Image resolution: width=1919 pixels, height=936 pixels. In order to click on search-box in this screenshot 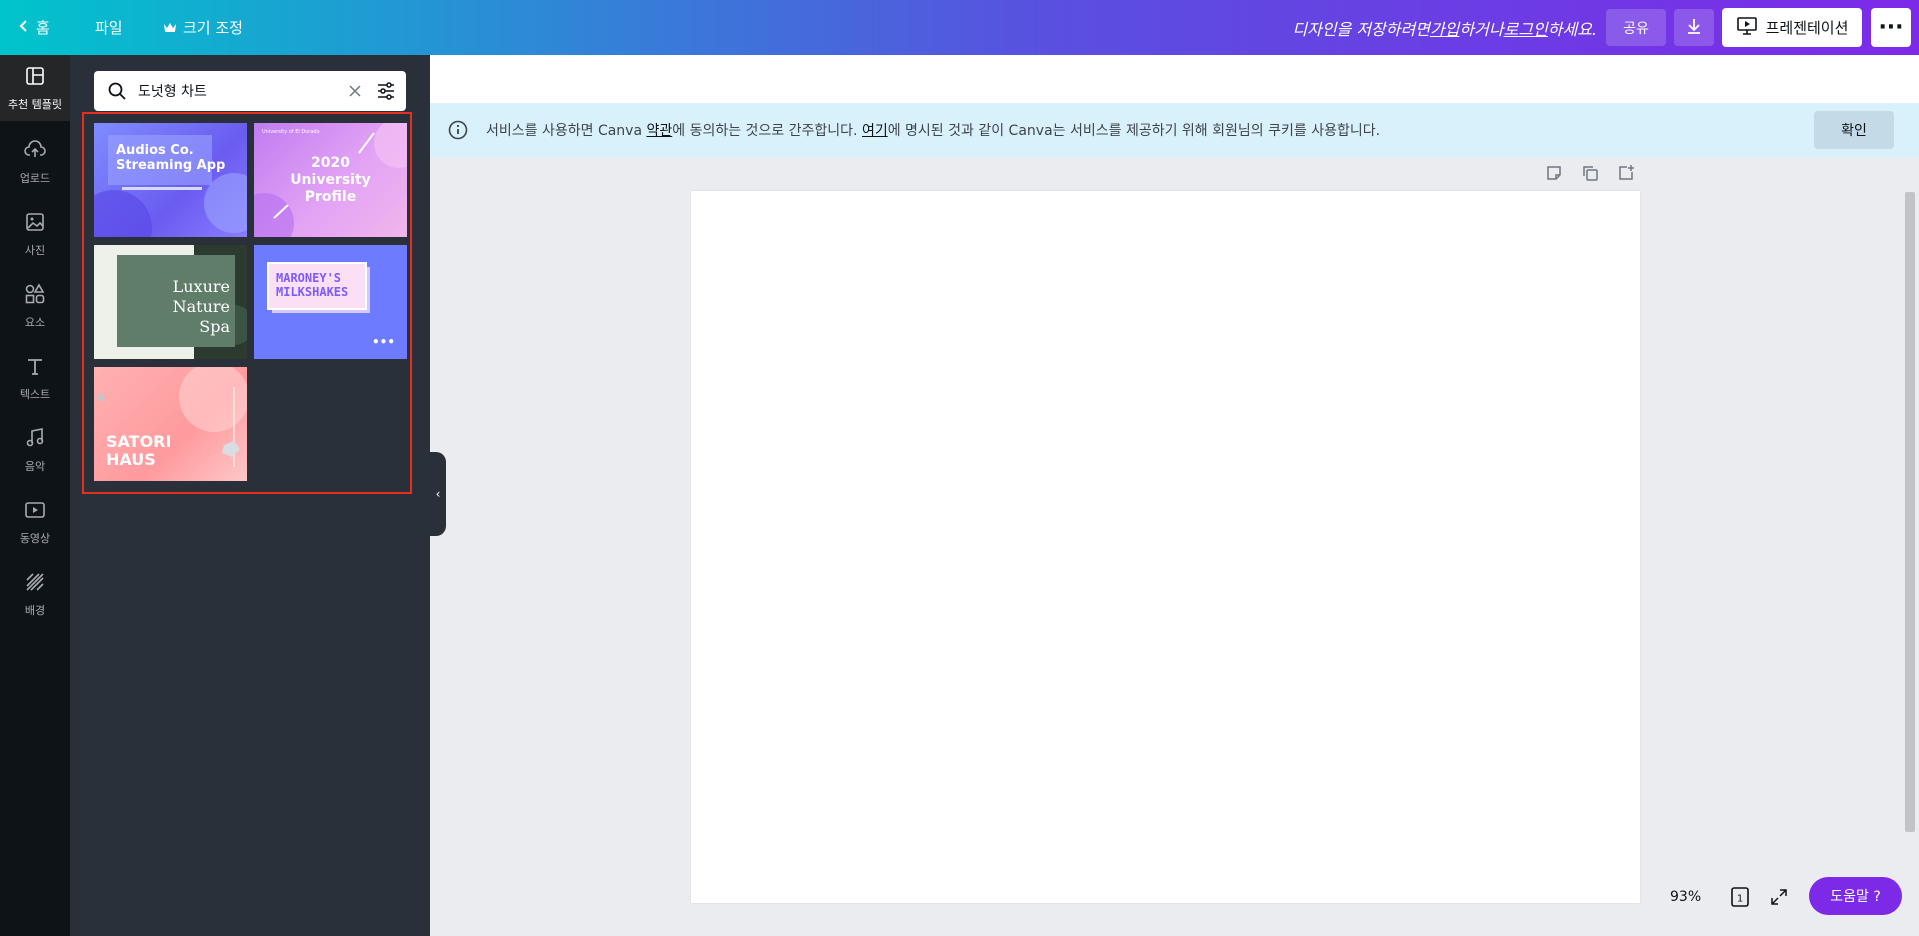, I will do `click(250, 91)`.